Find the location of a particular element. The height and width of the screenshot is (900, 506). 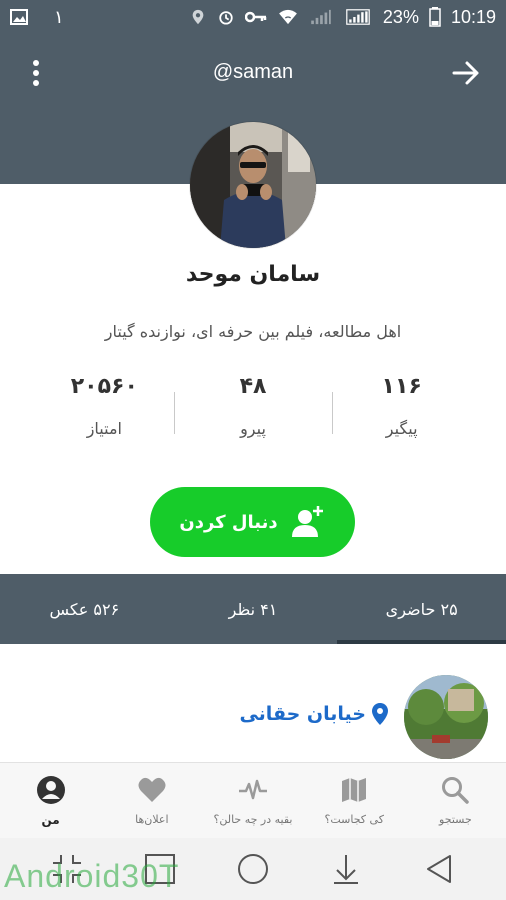

follow-button: دنبال کردن is located at coordinates (252, 522).